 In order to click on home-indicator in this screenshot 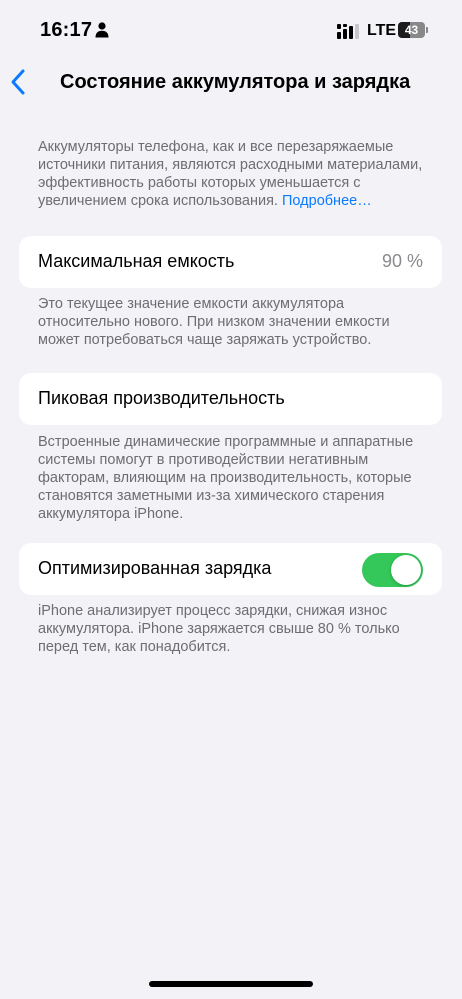, I will do `click(231, 984)`.